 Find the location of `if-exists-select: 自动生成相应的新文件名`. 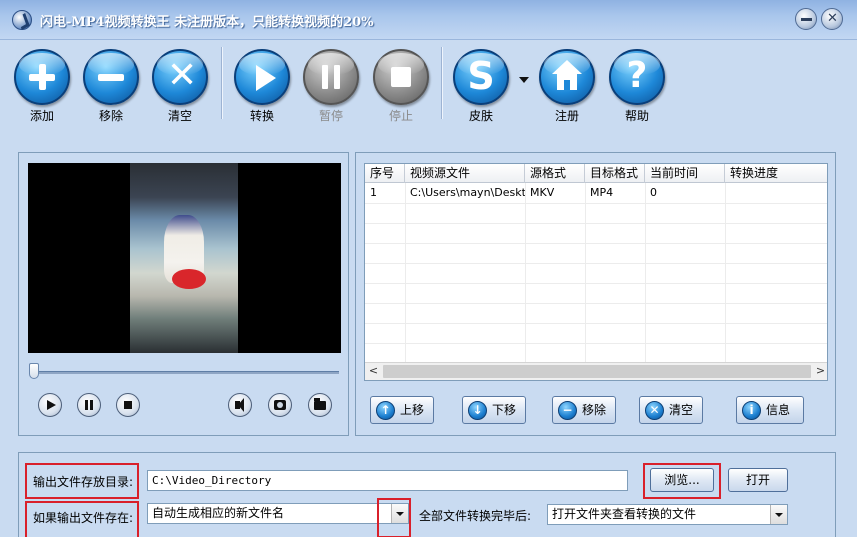

if-exists-select: 自动生成相应的新文件名 is located at coordinates (278, 513).